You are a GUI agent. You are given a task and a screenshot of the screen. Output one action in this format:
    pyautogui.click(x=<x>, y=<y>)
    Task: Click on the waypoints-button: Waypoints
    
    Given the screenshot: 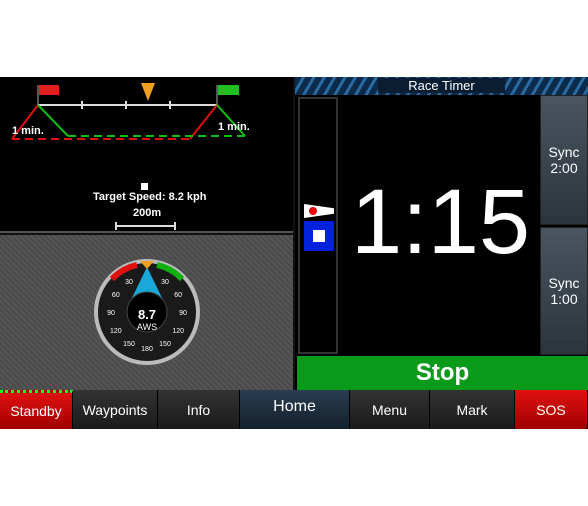 What is the action you would take?
    pyautogui.click(x=115, y=409)
    